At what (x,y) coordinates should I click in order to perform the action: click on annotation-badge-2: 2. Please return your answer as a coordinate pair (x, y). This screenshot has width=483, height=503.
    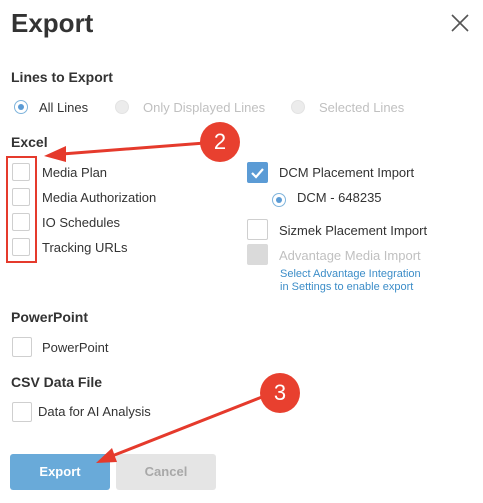
    Looking at the image, I should click on (220, 142).